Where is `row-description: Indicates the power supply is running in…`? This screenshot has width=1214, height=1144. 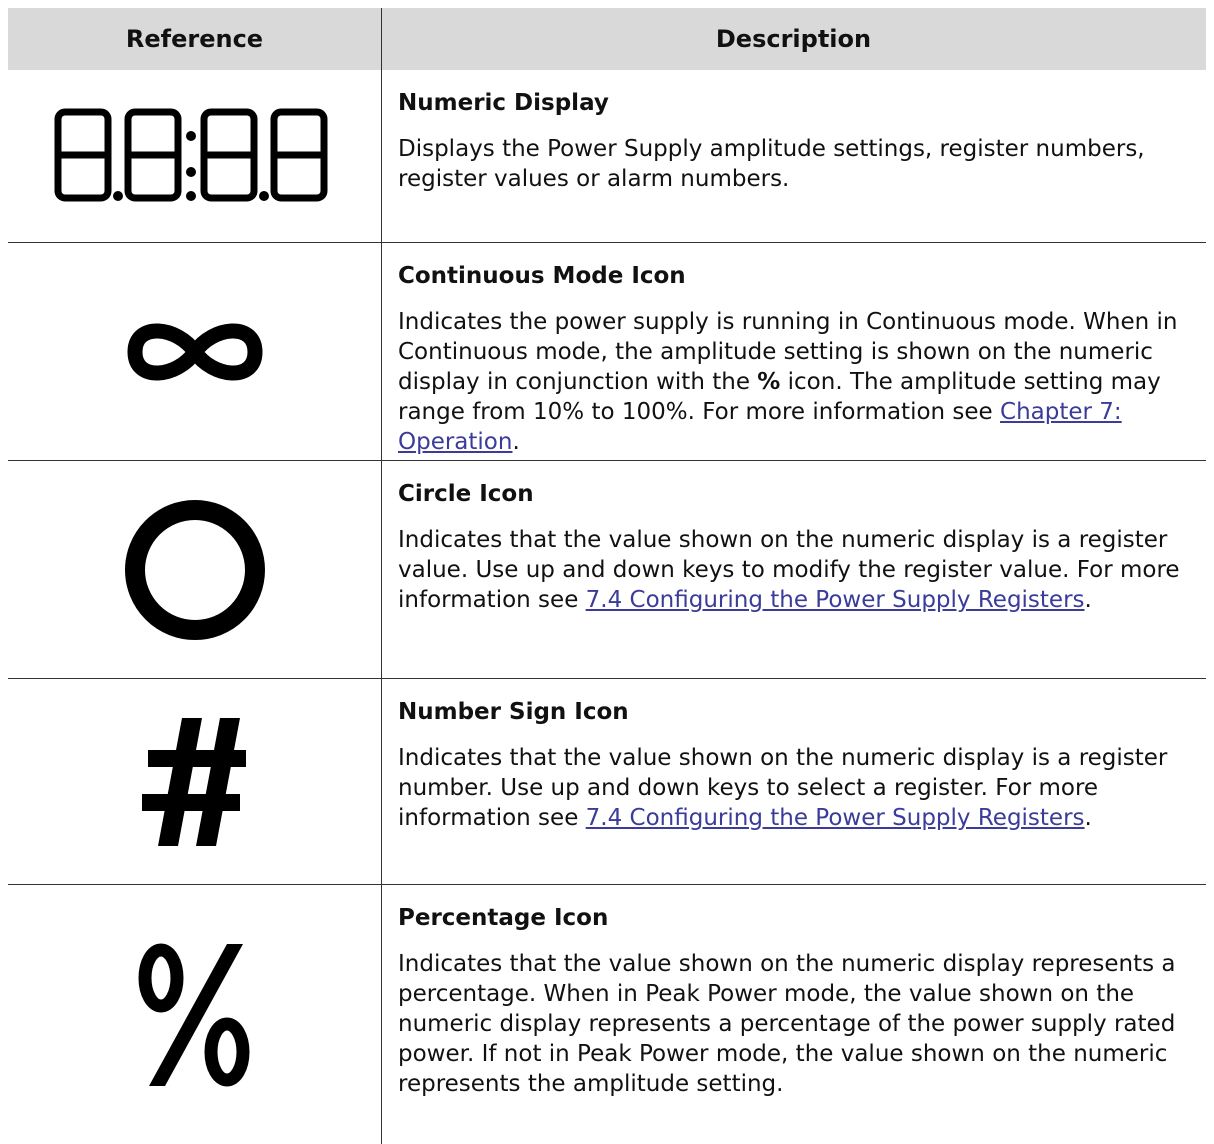 row-description: Indicates the power supply is running in… is located at coordinates (788, 382).